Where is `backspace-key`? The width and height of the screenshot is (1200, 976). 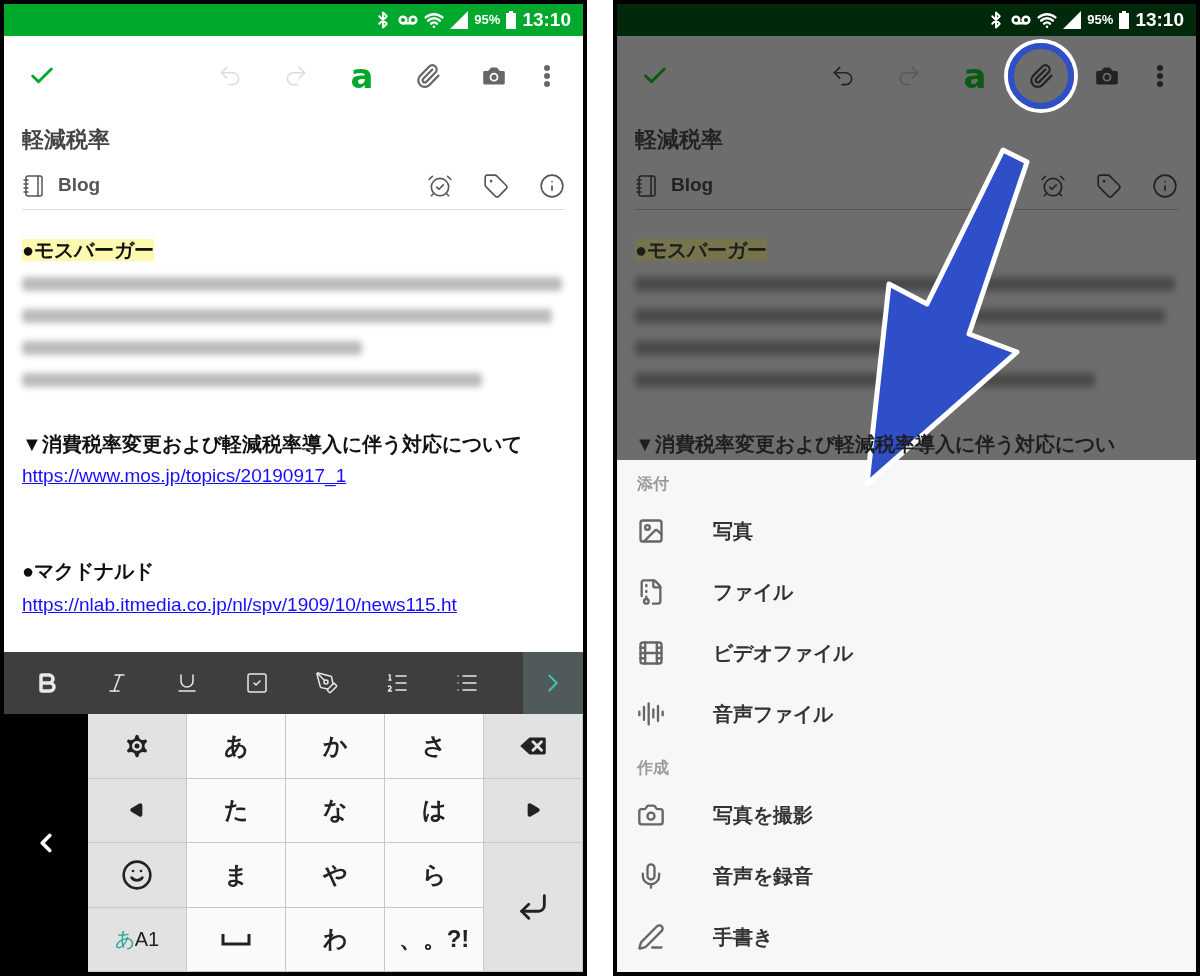
backspace-key is located at coordinates (533, 746).